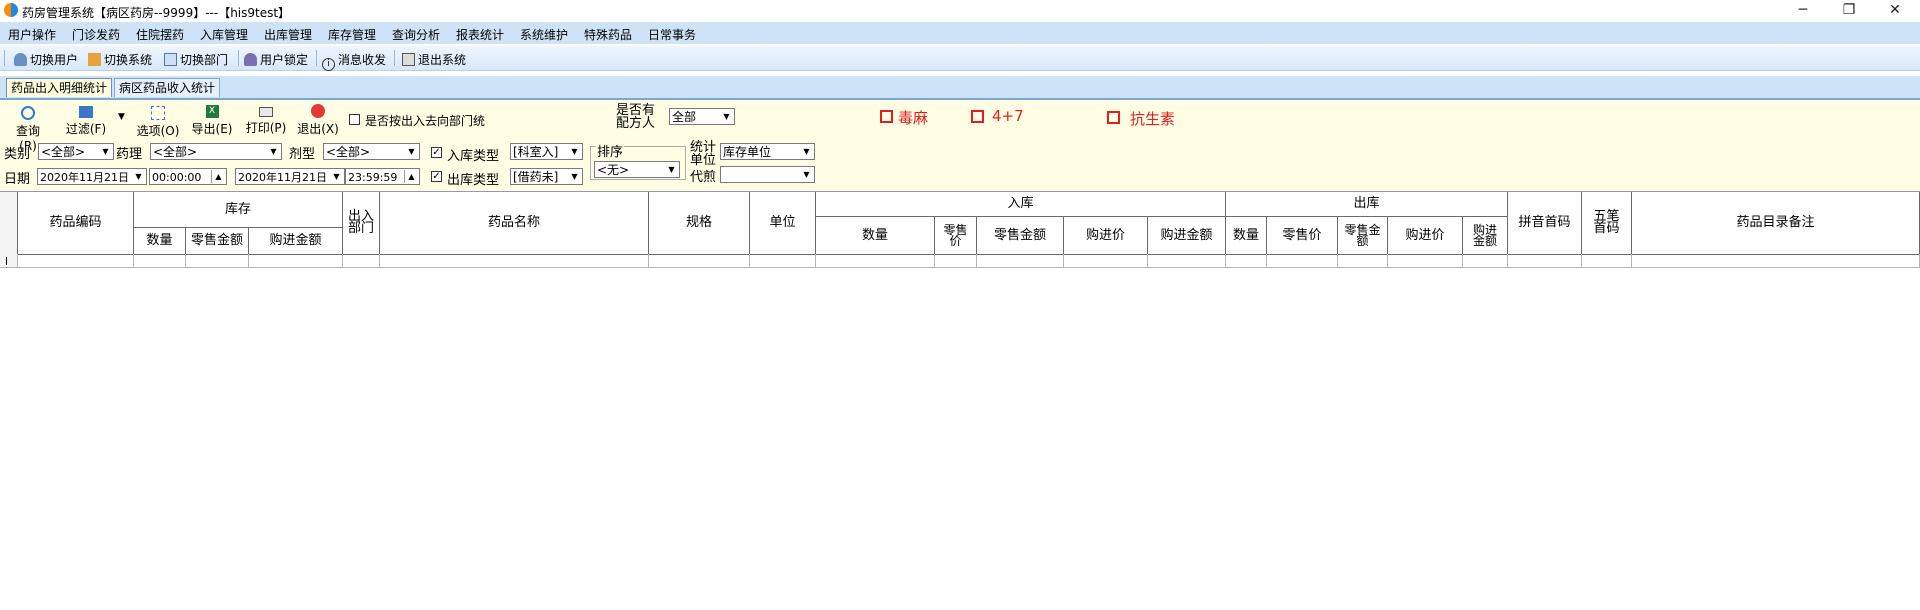 This screenshot has height=610, width=1920. I want to click on col-drug-name: 药品名称, so click(514, 223).